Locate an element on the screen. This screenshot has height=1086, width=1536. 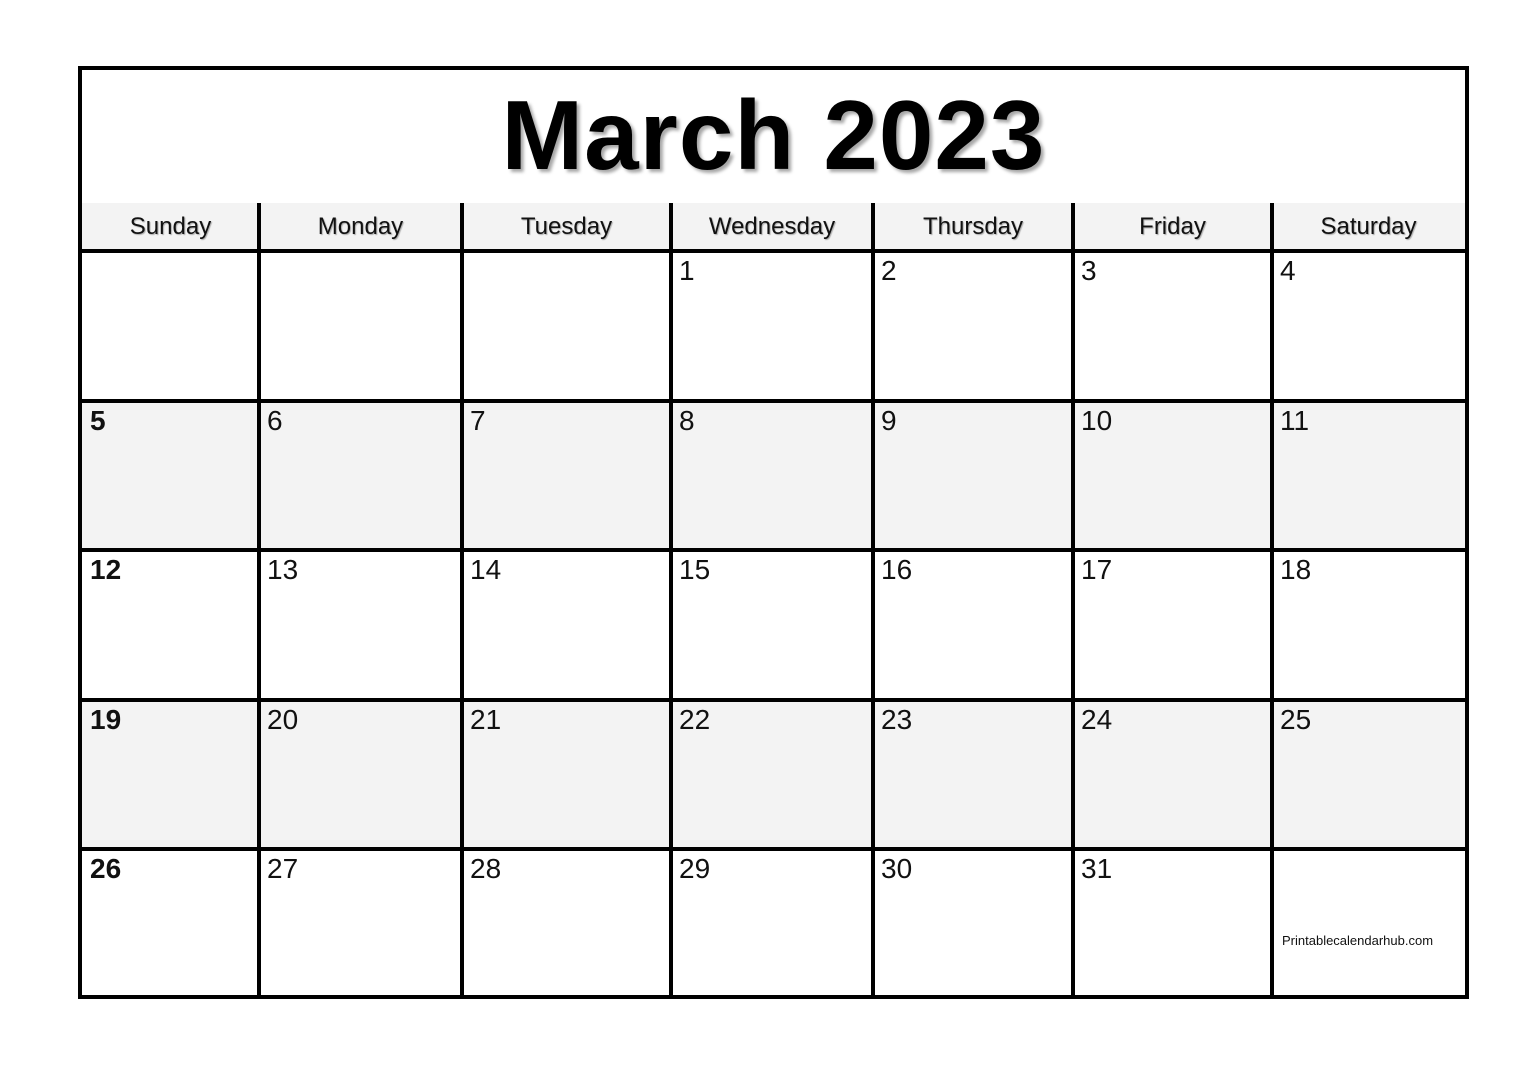
day-number: 17 is located at coordinates (1097, 570).